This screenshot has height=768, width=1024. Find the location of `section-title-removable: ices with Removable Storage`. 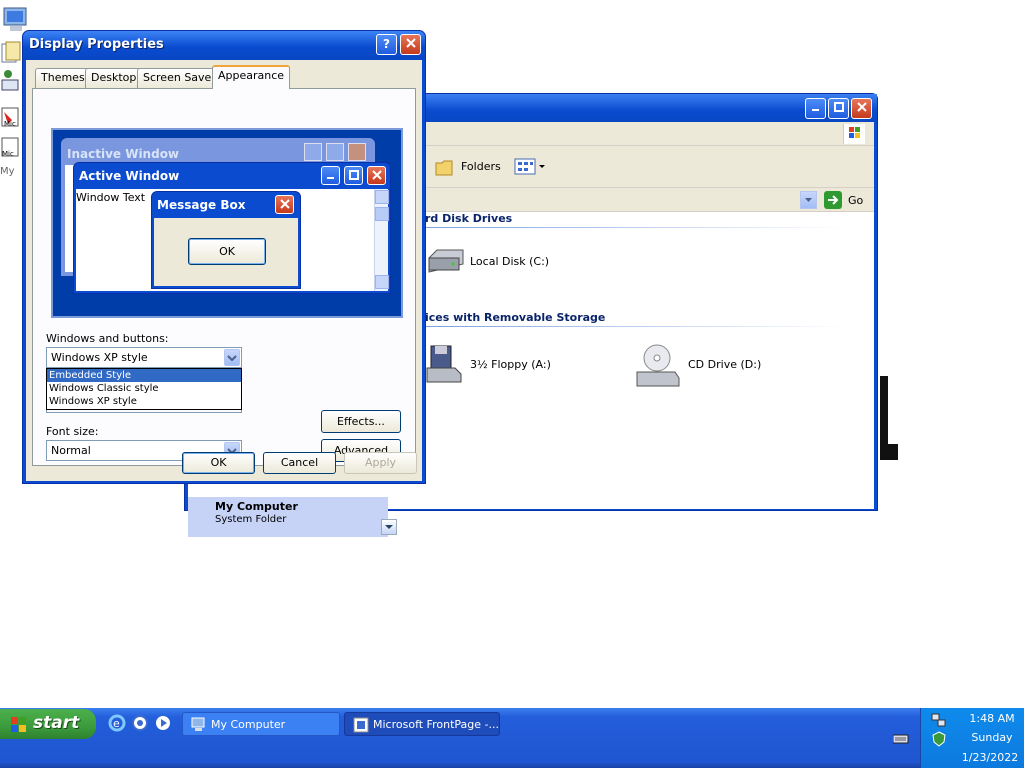

section-title-removable: ices with Removable Storage is located at coordinates (515, 317).